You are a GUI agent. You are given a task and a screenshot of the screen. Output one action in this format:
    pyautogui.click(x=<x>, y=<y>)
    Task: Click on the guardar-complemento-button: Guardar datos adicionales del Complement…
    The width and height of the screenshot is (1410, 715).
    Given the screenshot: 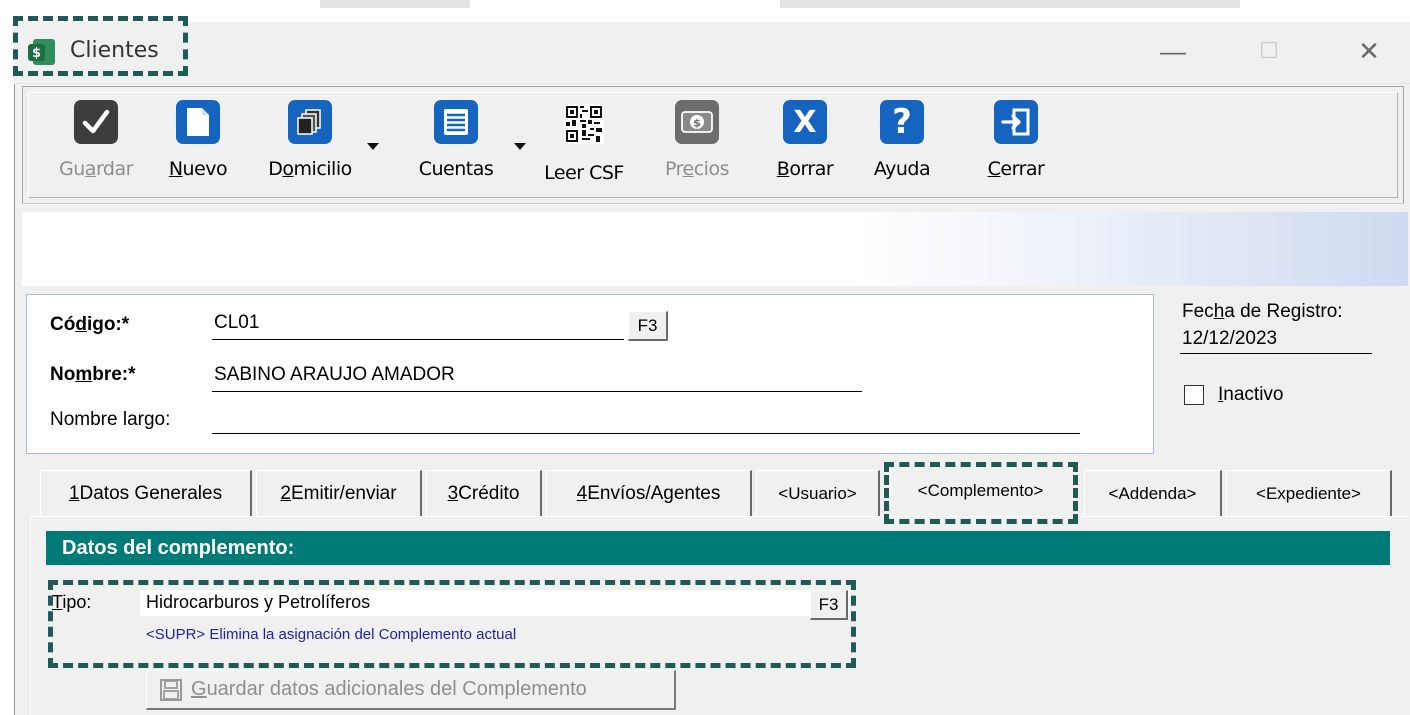 What is the action you would take?
    pyautogui.click(x=411, y=690)
    